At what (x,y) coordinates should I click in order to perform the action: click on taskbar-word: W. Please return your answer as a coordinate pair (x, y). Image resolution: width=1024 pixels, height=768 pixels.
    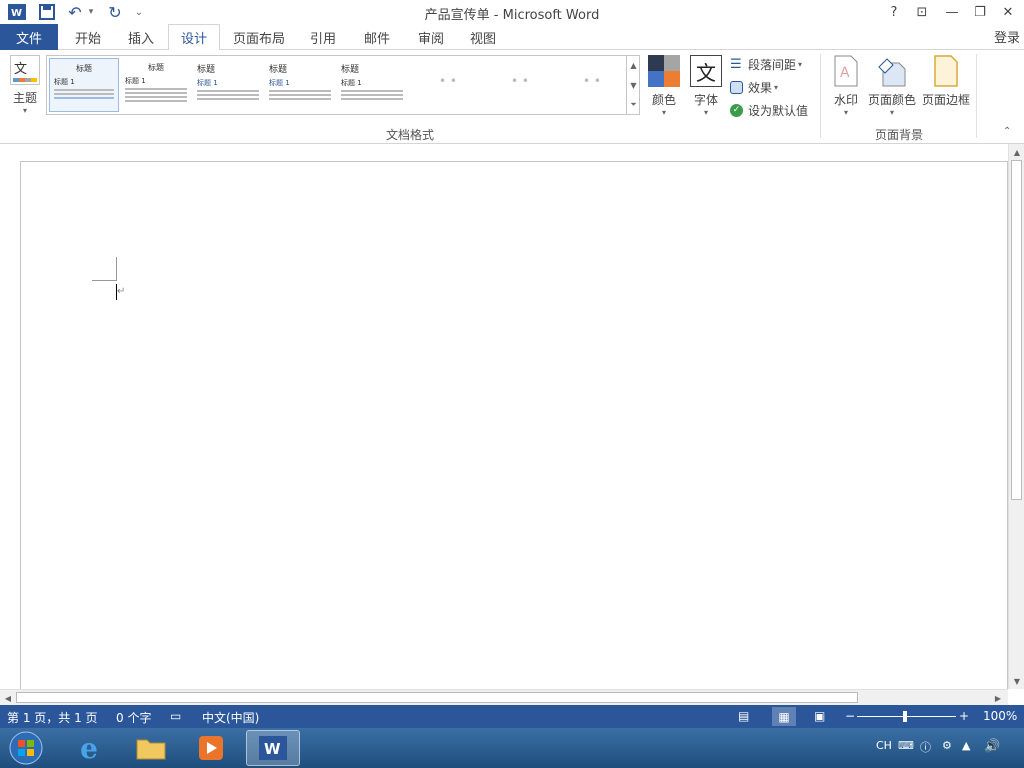
    Looking at the image, I should click on (273, 748).